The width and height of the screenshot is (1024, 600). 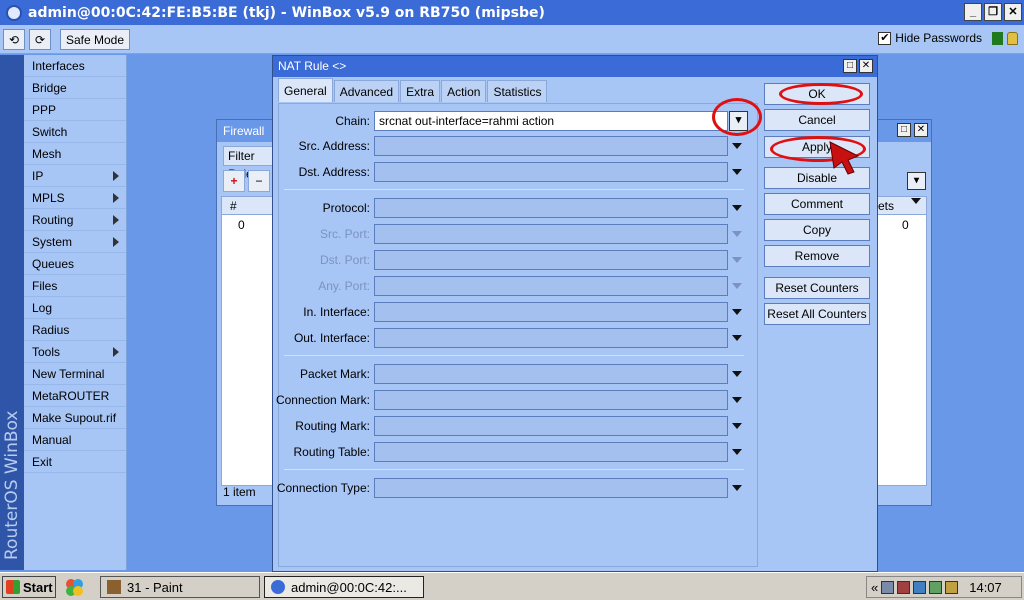 I want to click on out-interface-field, so click(x=551, y=338).